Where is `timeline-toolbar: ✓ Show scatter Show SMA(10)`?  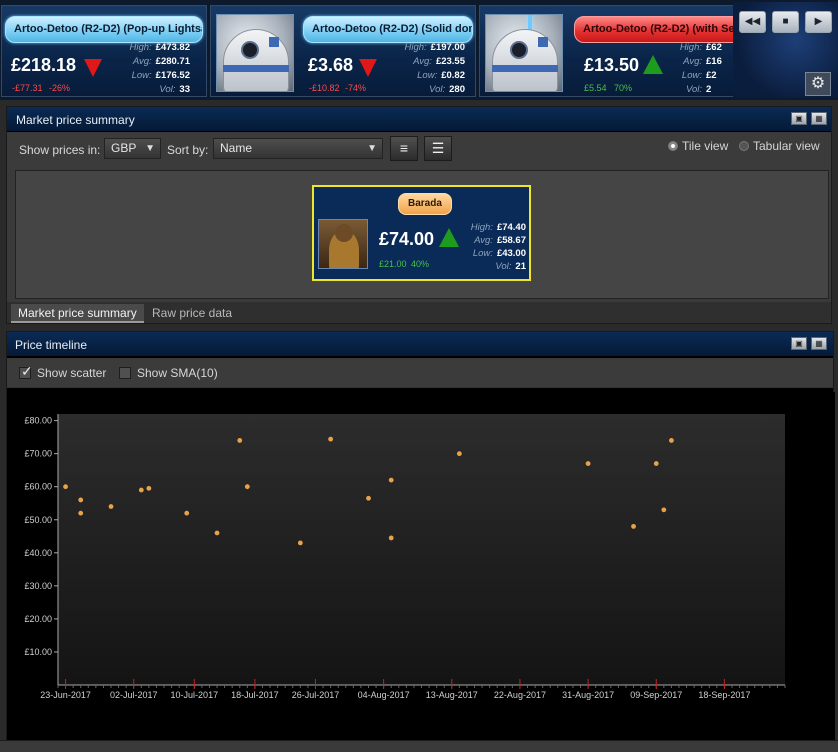
timeline-toolbar: ✓ Show scatter Show SMA(10) is located at coordinates (420, 373).